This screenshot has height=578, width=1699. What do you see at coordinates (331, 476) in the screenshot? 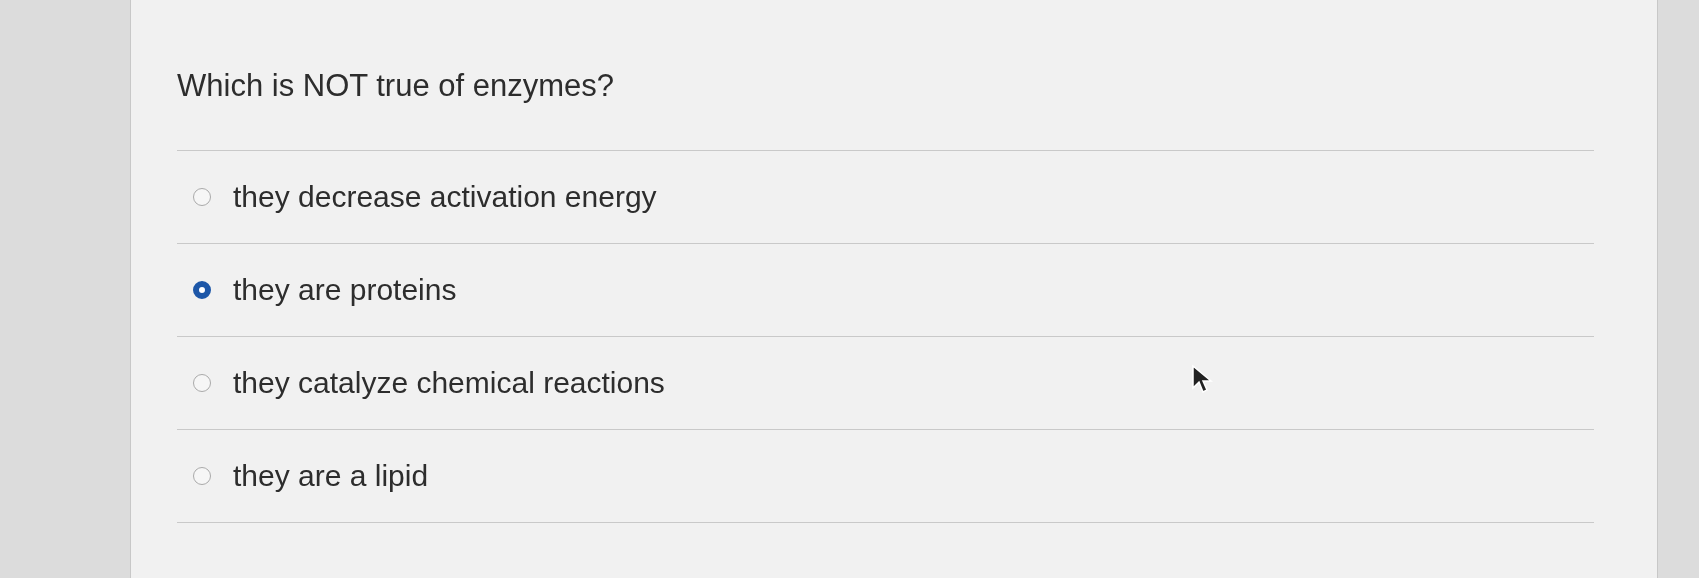
I see `option-label: they are a lipid` at bounding box center [331, 476].